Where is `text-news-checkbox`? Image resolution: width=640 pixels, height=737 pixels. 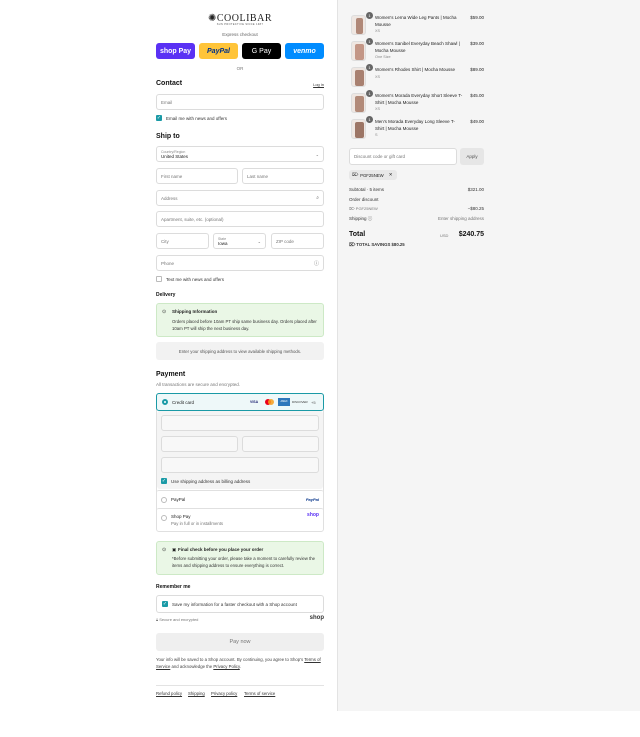
text-news-checkbox is located at coordinates (159, 279).